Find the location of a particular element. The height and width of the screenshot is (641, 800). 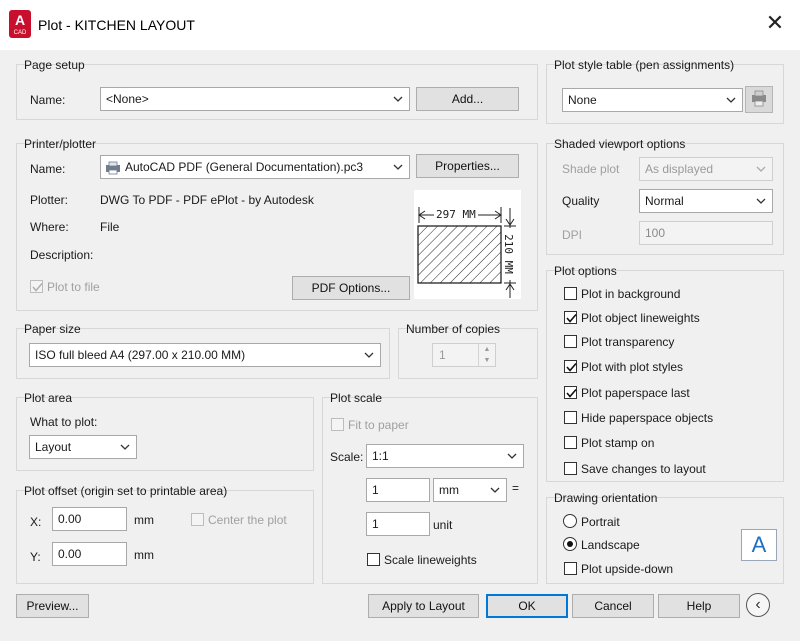

printer-name-value: AutoCAD PDF (General Documentation).pc3 is located at coordinates (244, 167).